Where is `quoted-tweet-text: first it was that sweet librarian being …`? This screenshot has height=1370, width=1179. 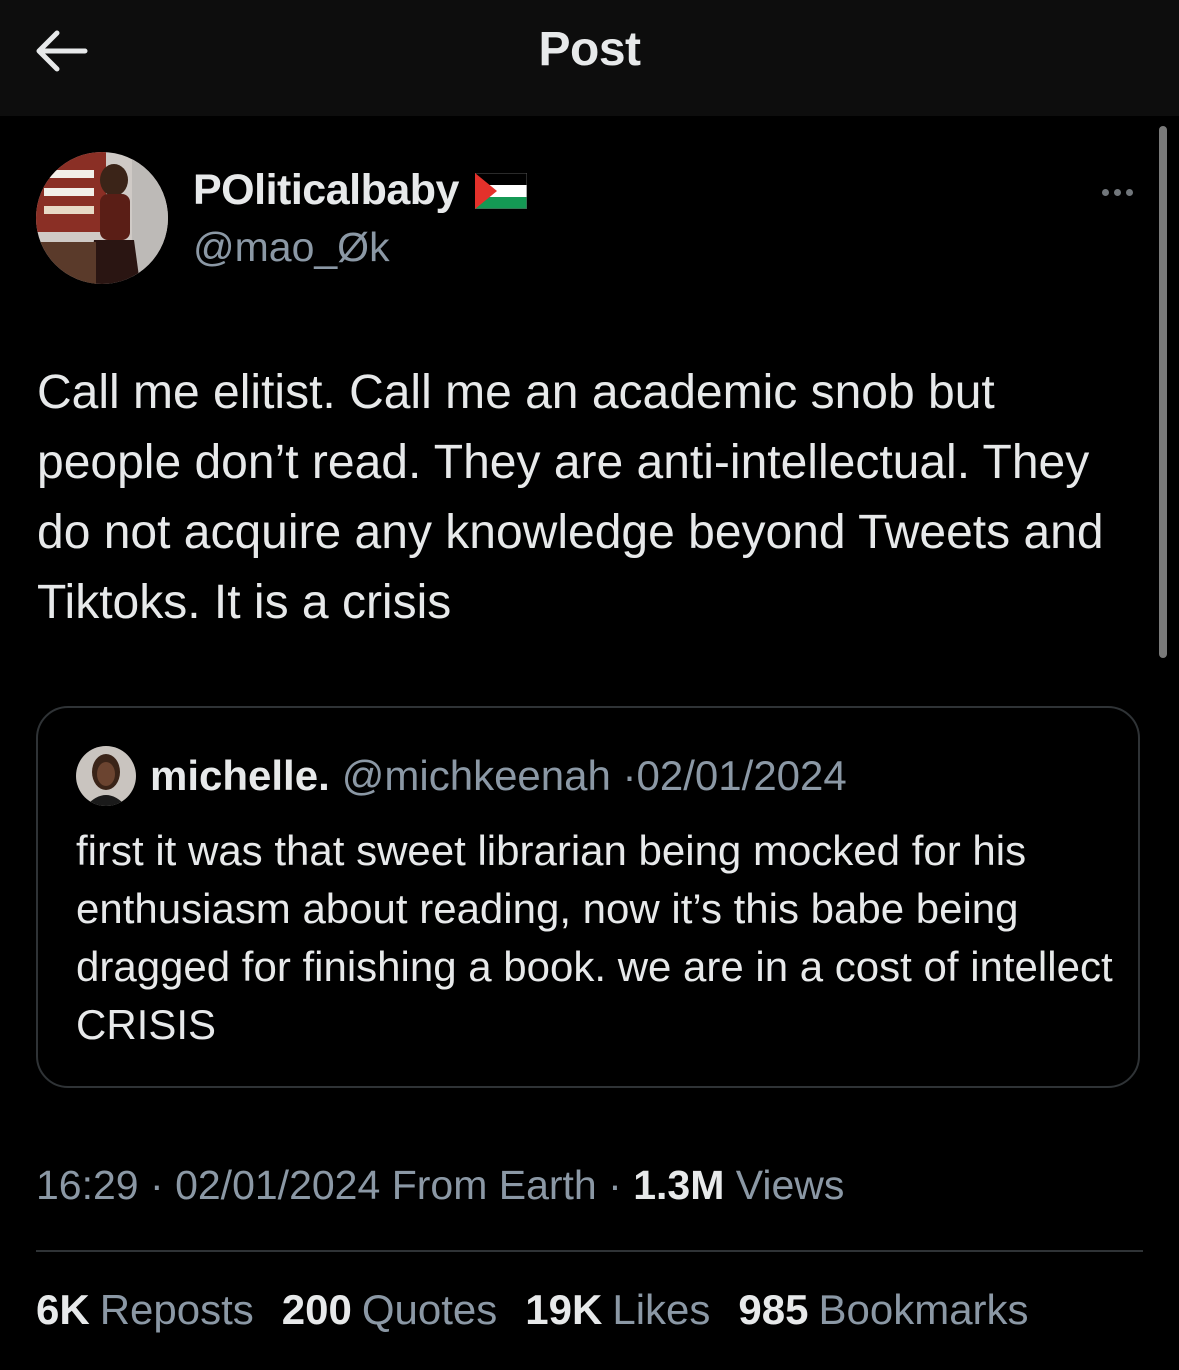 quoted-tweet-text: first it was that sweet librarian being … is located at coordinates (594, 937).